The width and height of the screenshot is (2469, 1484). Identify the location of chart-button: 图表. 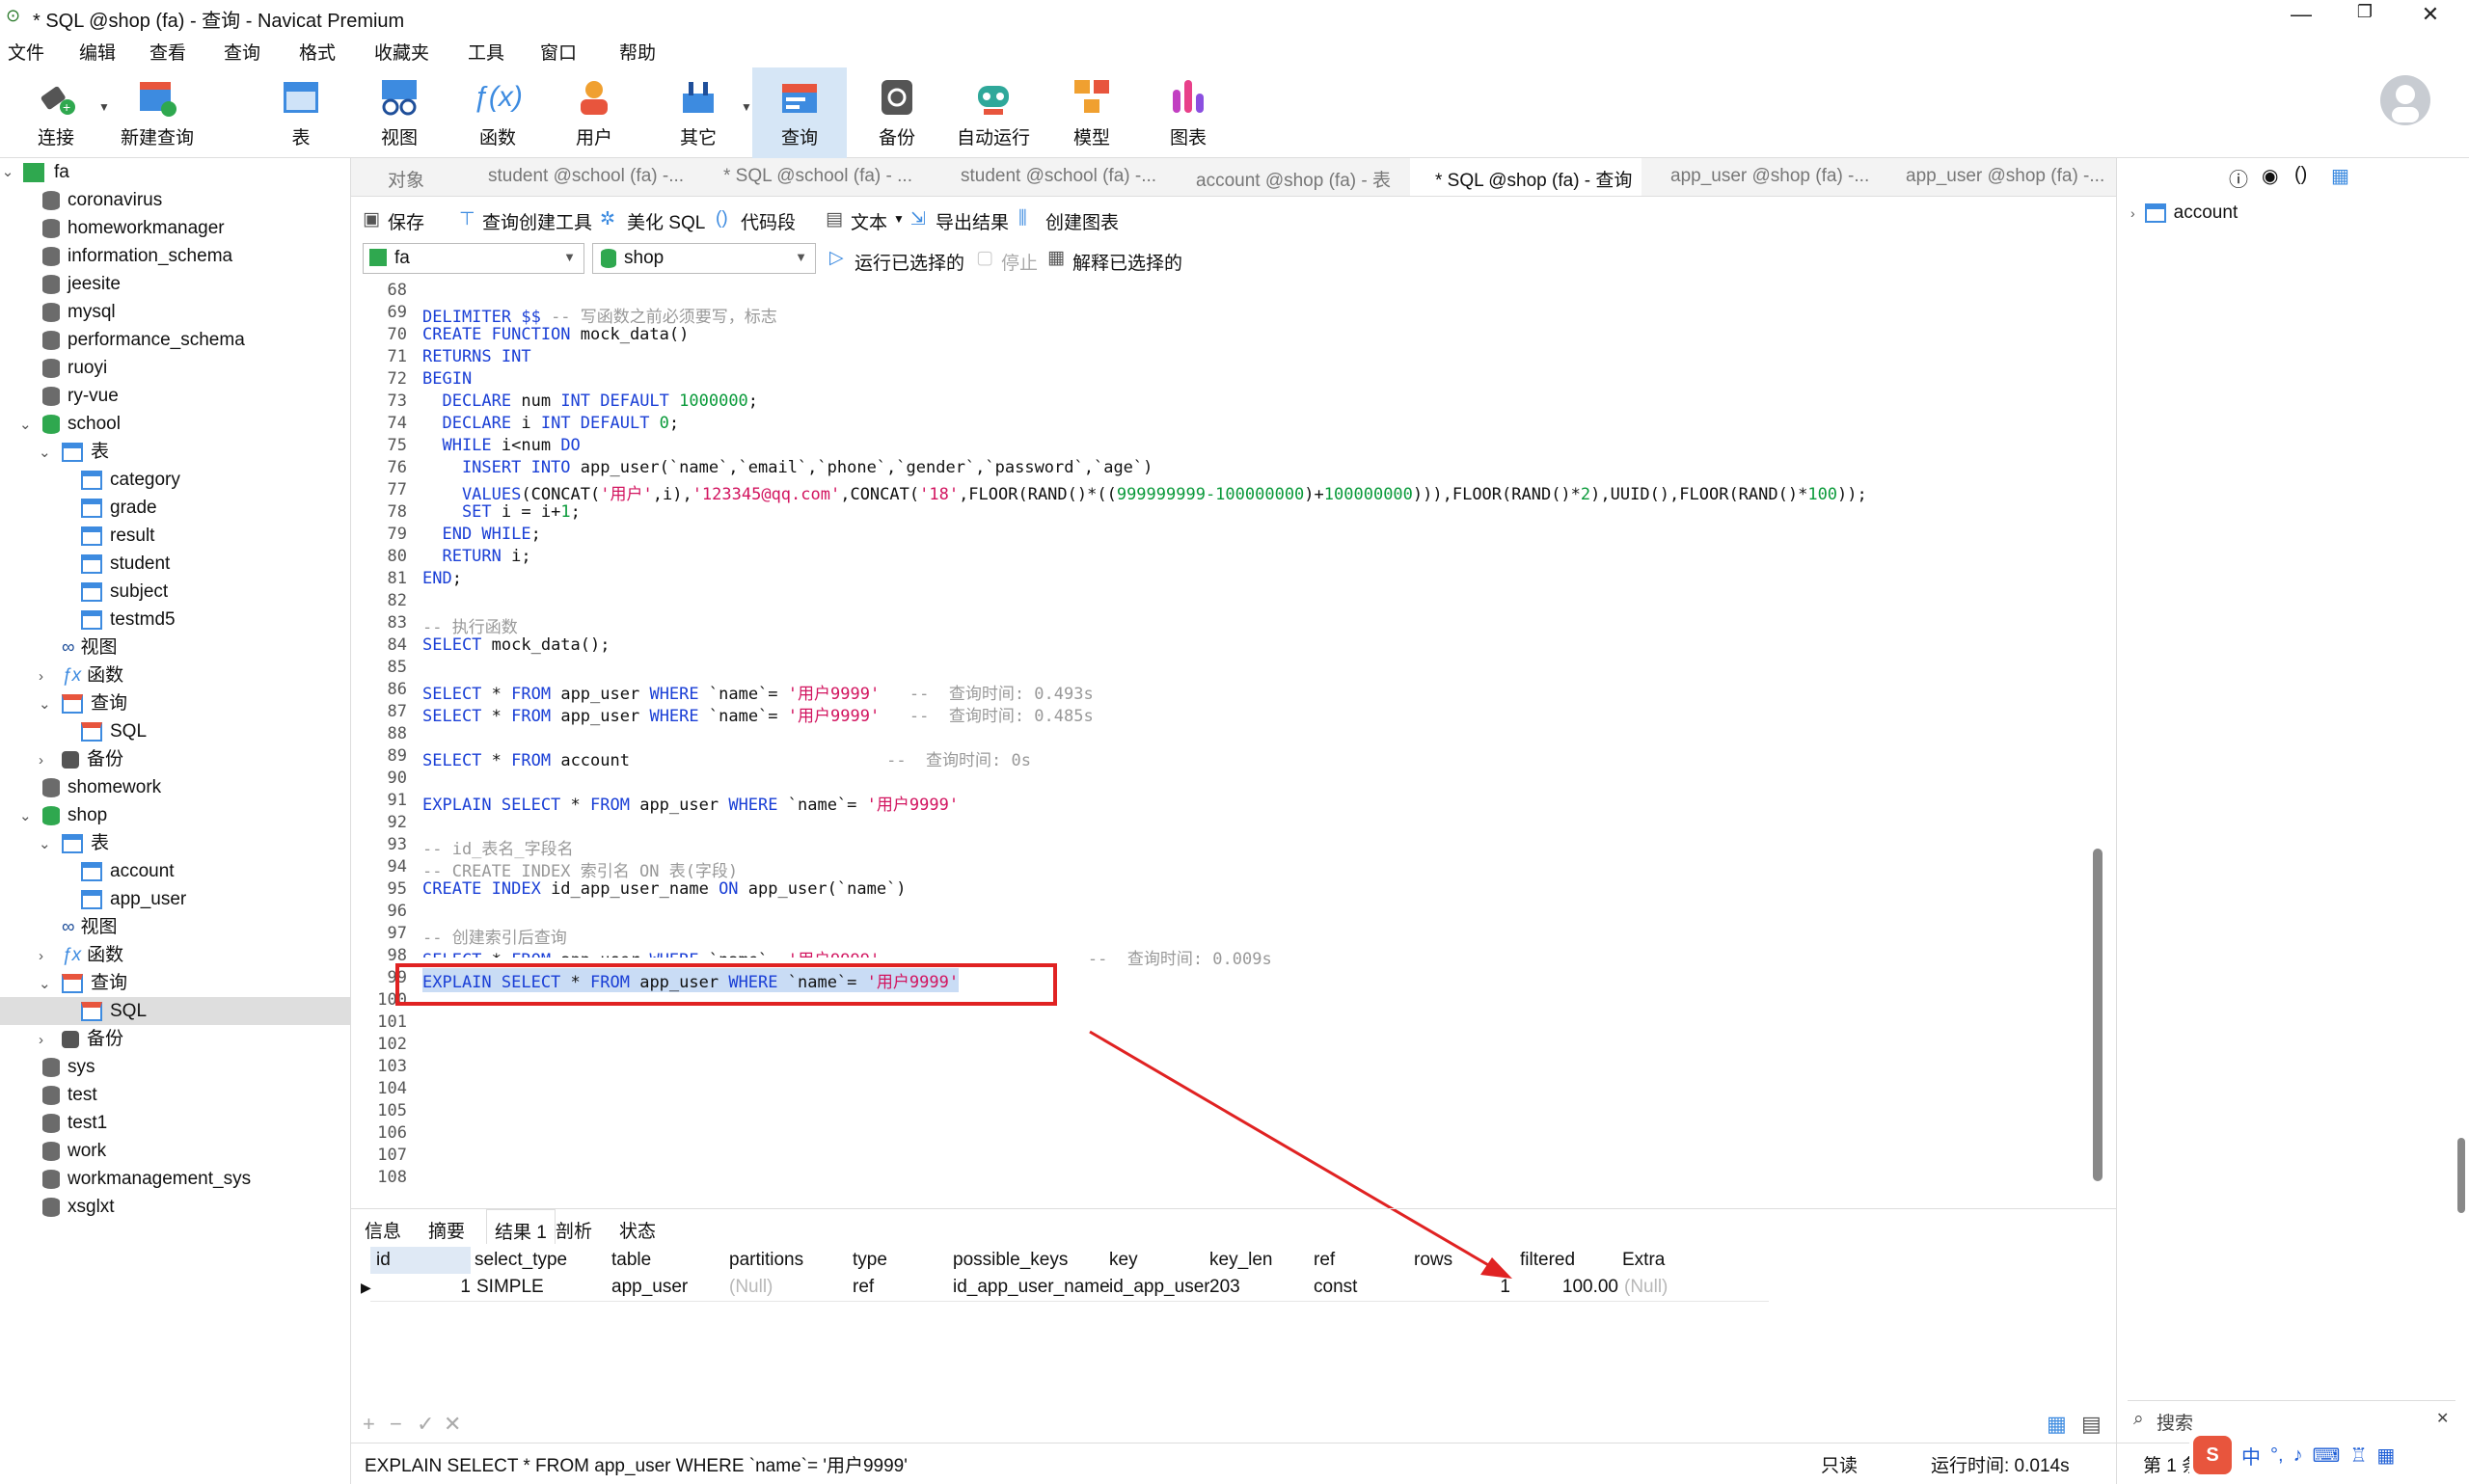
(1189, 112).